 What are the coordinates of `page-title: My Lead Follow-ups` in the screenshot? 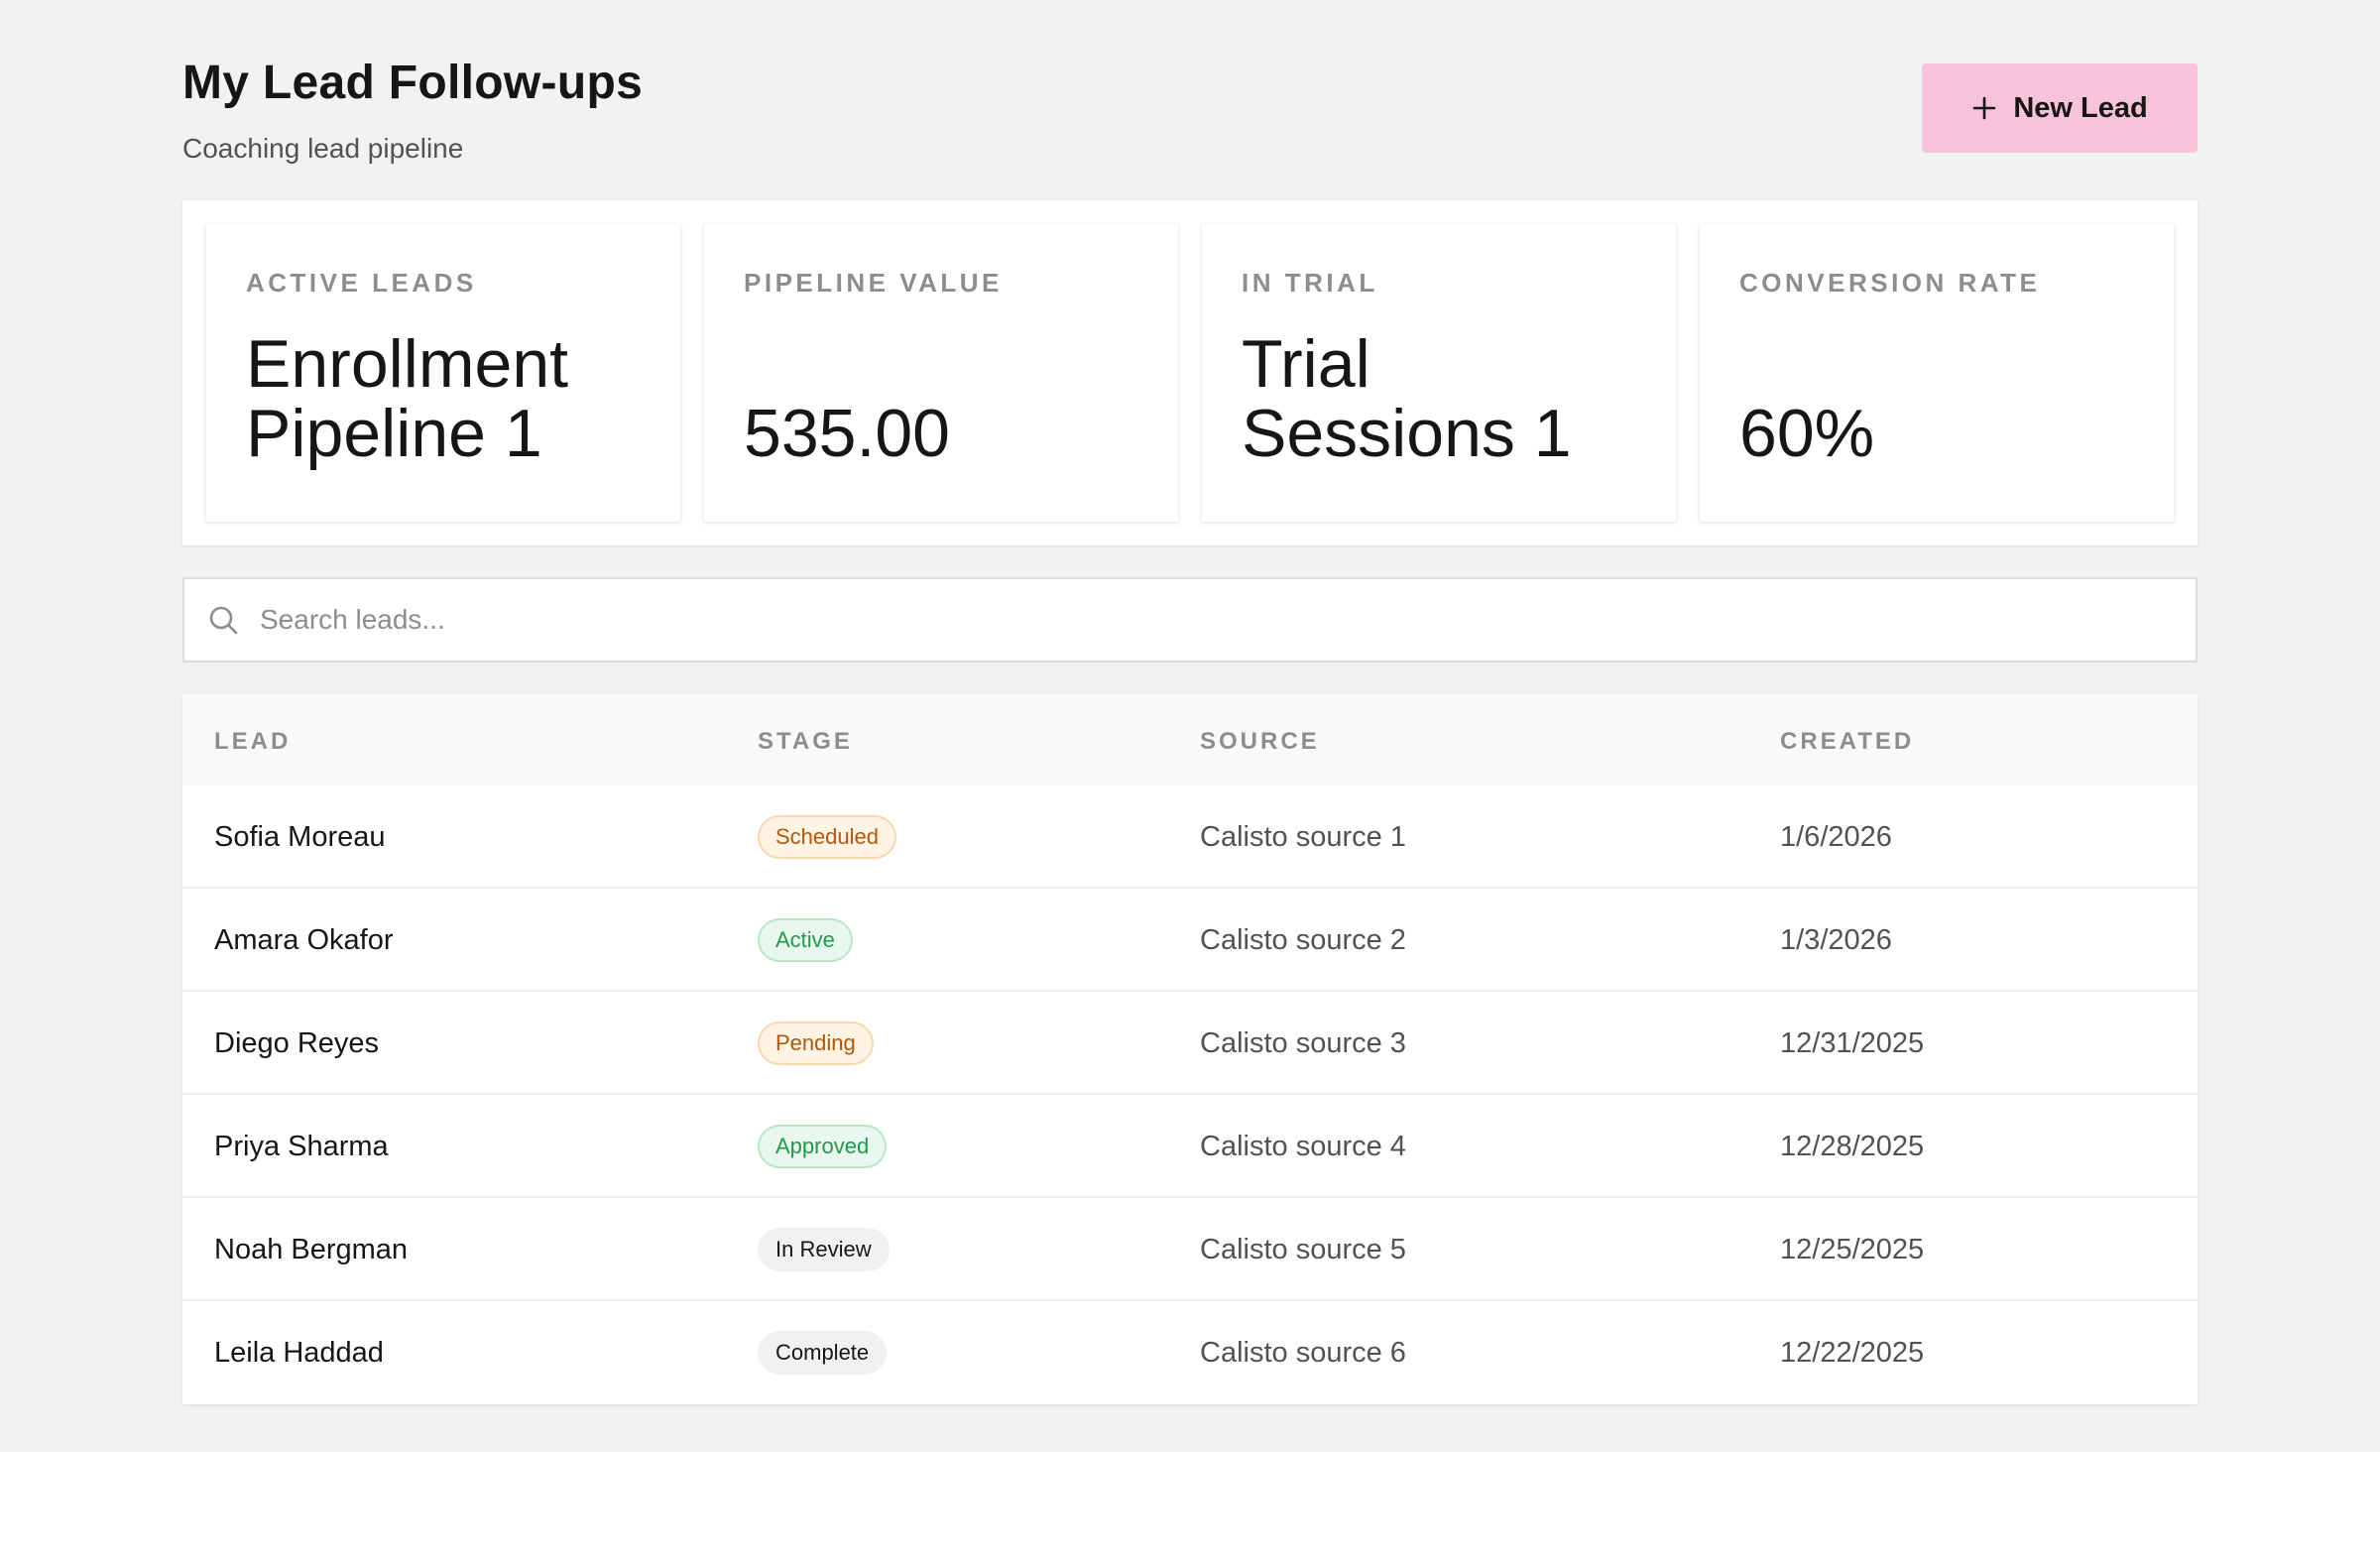 It's located at (413, 83).